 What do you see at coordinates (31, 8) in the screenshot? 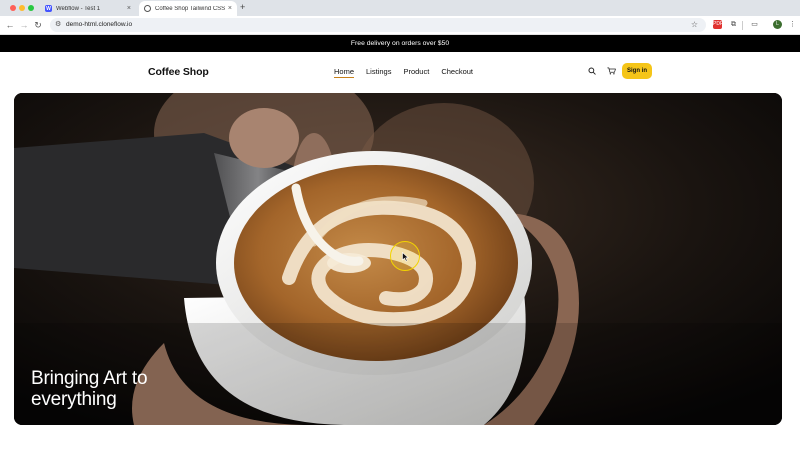
I see `window-zoom-button` at bounding box center [31, 8].